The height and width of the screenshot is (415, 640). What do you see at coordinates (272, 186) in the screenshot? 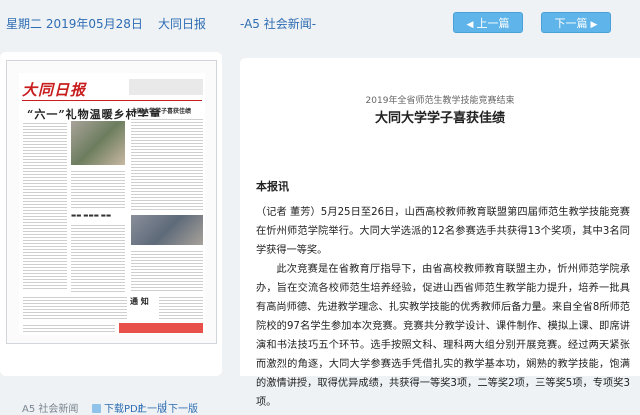
I see `article-source: 本报讯` at bounding box center [272, 186].